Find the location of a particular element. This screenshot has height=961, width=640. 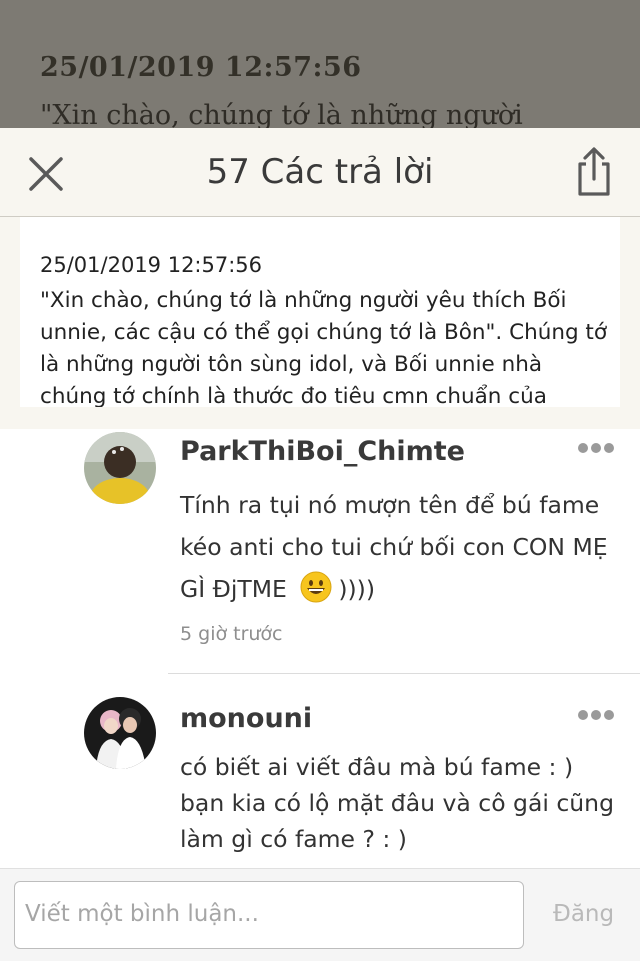

background-text: "Xin chào, chúng tớ là những người is located at coordinates (281, 115).